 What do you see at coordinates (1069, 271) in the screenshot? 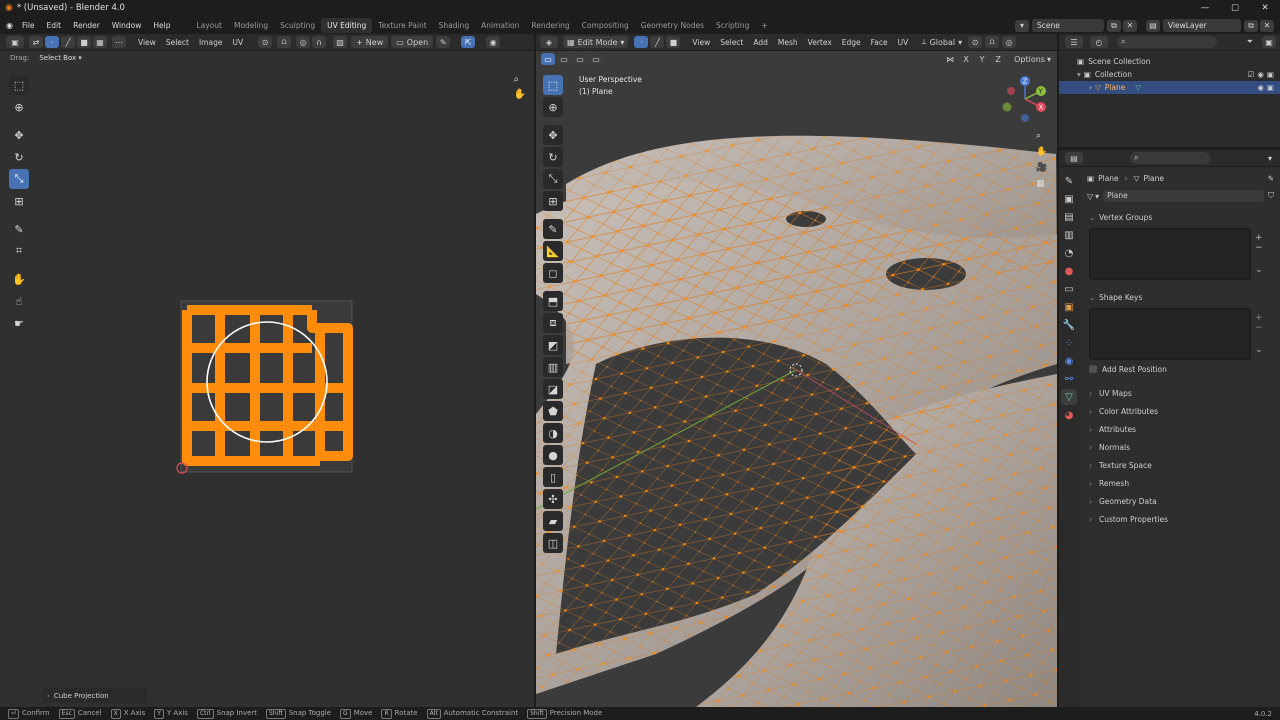
I see `world-tab-icon: ●` at bounding box center [1069, 271].